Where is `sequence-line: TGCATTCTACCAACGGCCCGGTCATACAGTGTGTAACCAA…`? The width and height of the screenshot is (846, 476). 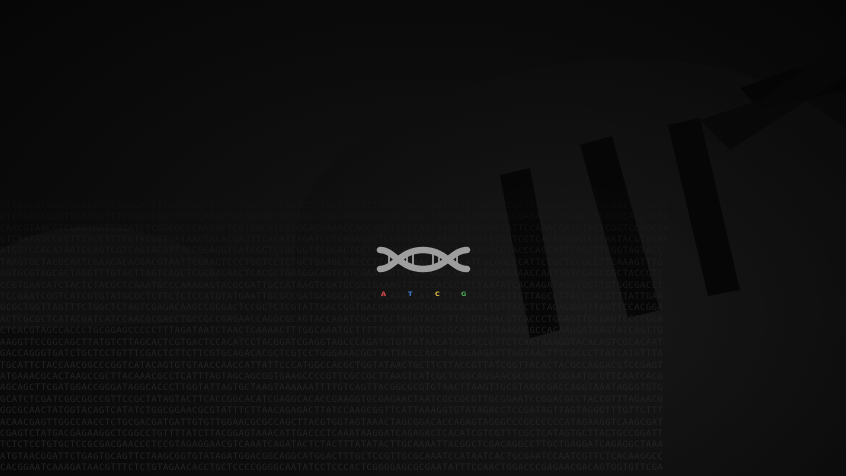 sequence-line: TGCATTCTACCAACGGCCCGGTCATACAGTGTGTAACCAA… is located at coordinates (332, 365).